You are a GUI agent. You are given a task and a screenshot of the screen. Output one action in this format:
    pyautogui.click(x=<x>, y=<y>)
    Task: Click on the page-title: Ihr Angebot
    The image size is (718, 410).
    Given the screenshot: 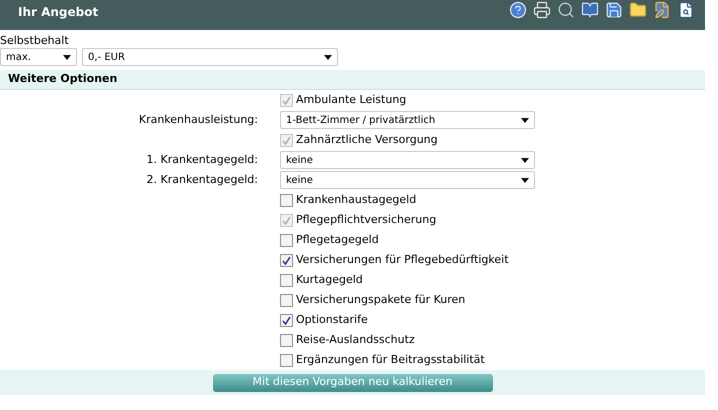 What is the action you would take?
    pyautogui.click(x=58, y=12)
    